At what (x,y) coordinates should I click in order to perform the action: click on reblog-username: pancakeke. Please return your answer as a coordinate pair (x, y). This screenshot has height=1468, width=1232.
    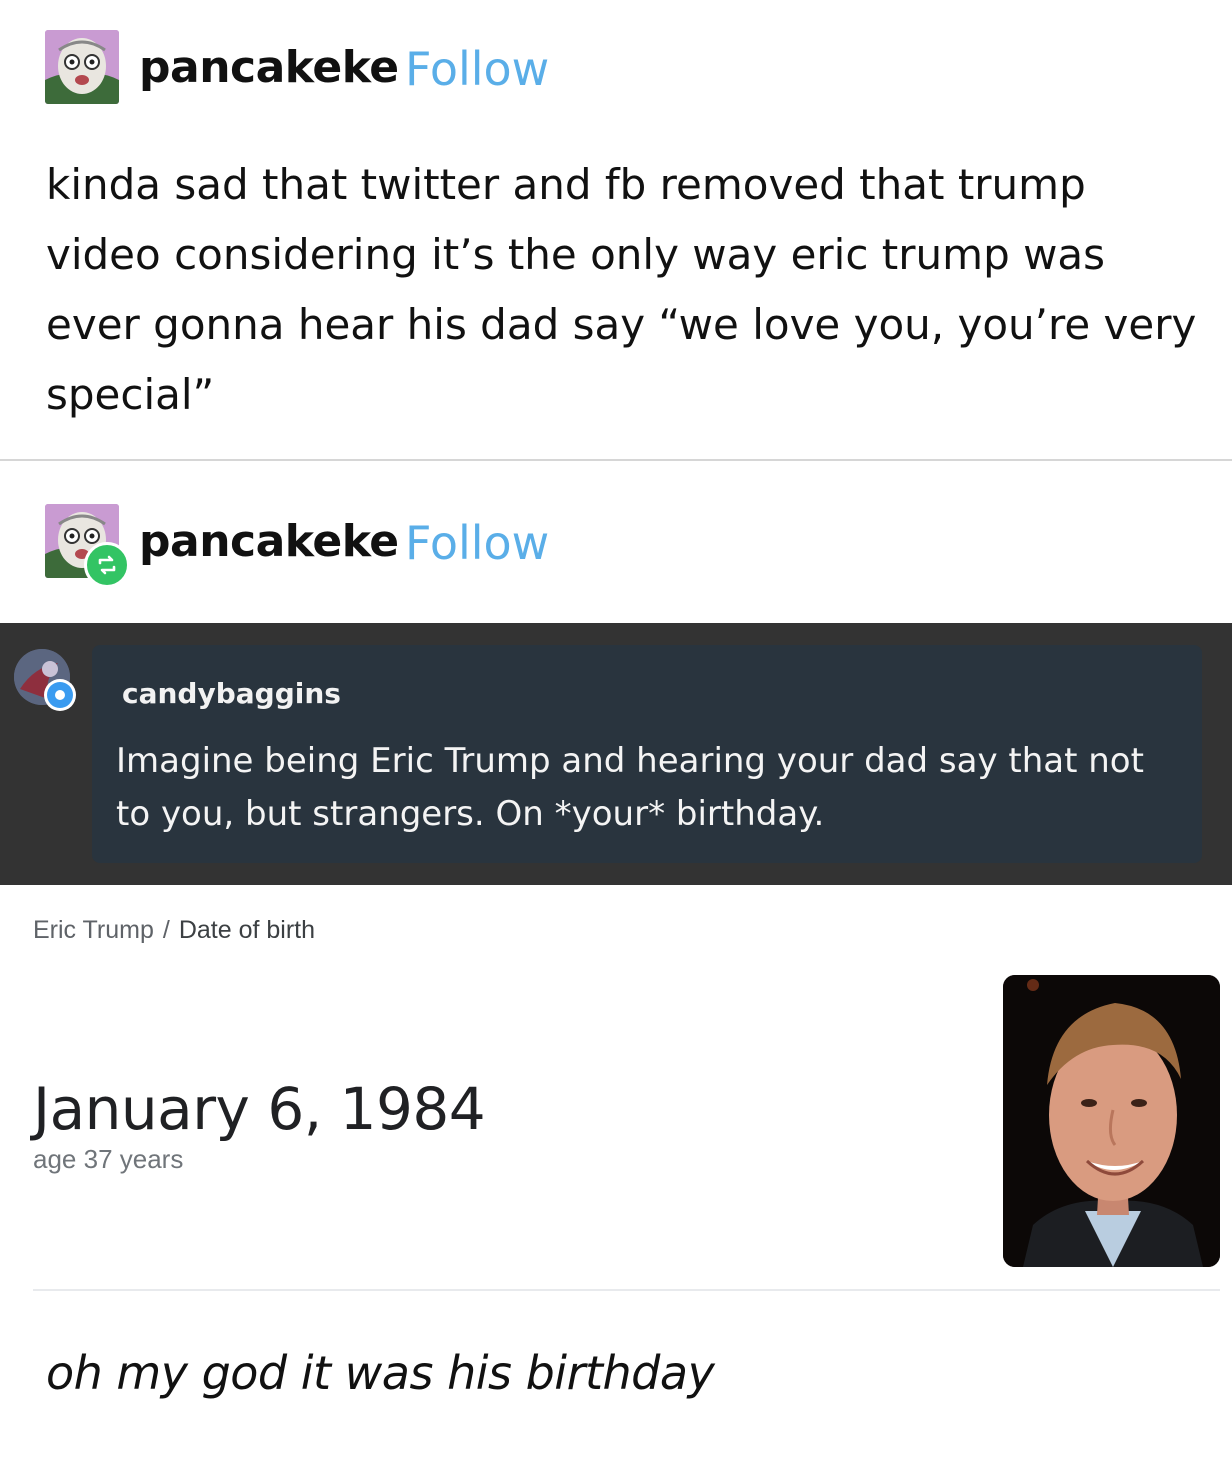
    Looking at the image, I should click on (269, 541).